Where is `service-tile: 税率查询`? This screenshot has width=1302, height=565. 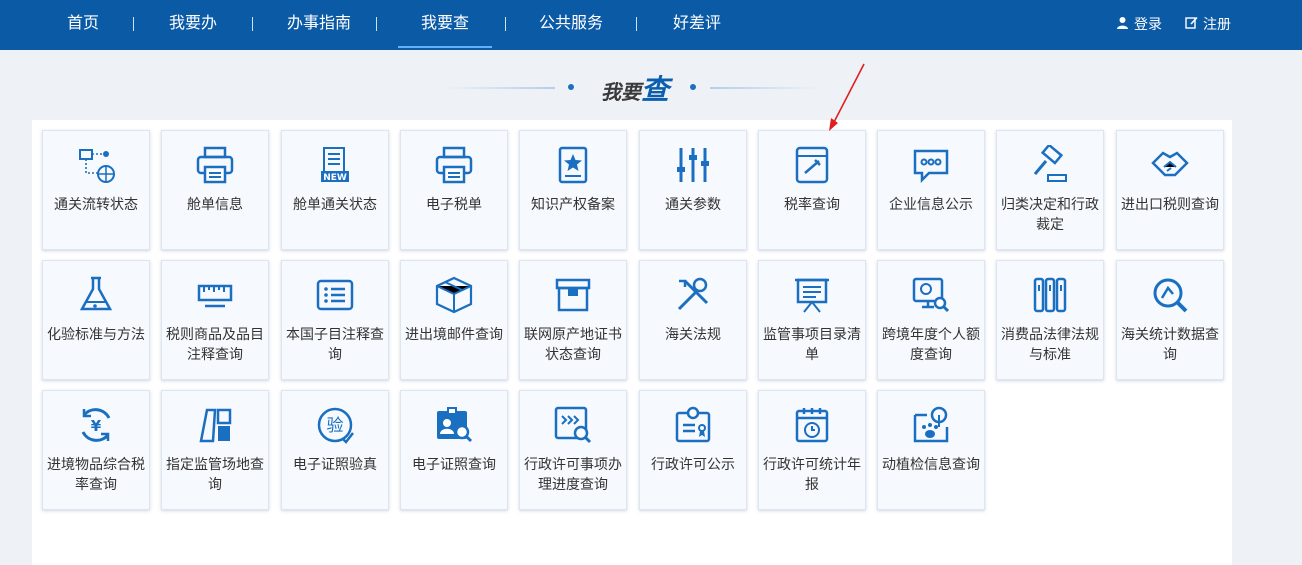
service-tile: 税率查询 is located at coordinates (812, 190).